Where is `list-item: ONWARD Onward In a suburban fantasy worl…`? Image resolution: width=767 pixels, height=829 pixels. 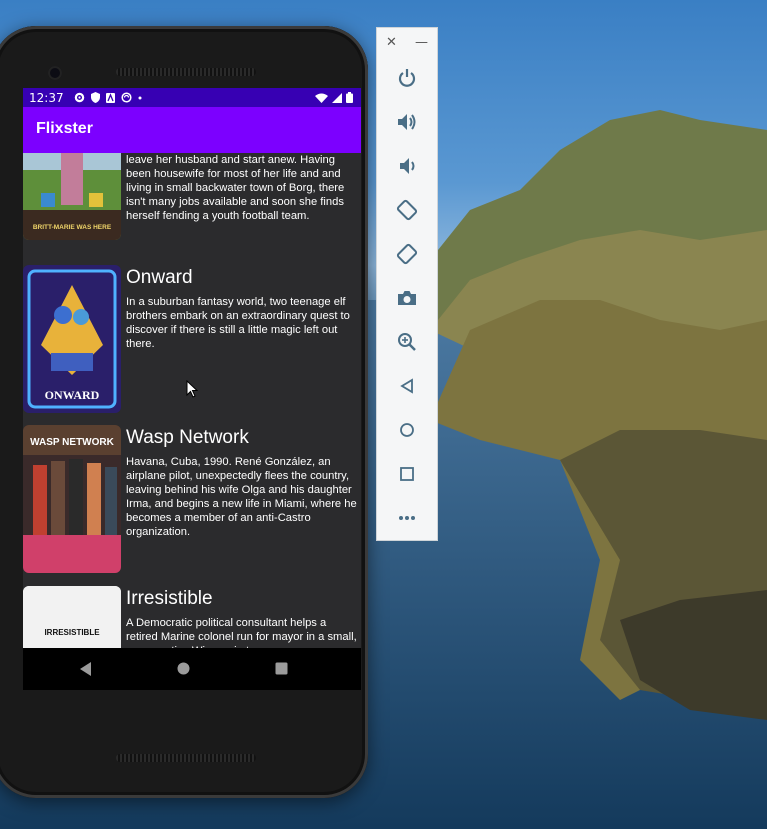 list-item: ONWARD Onward In a suburban fantasy worl… is located at coordinates (192, 345).